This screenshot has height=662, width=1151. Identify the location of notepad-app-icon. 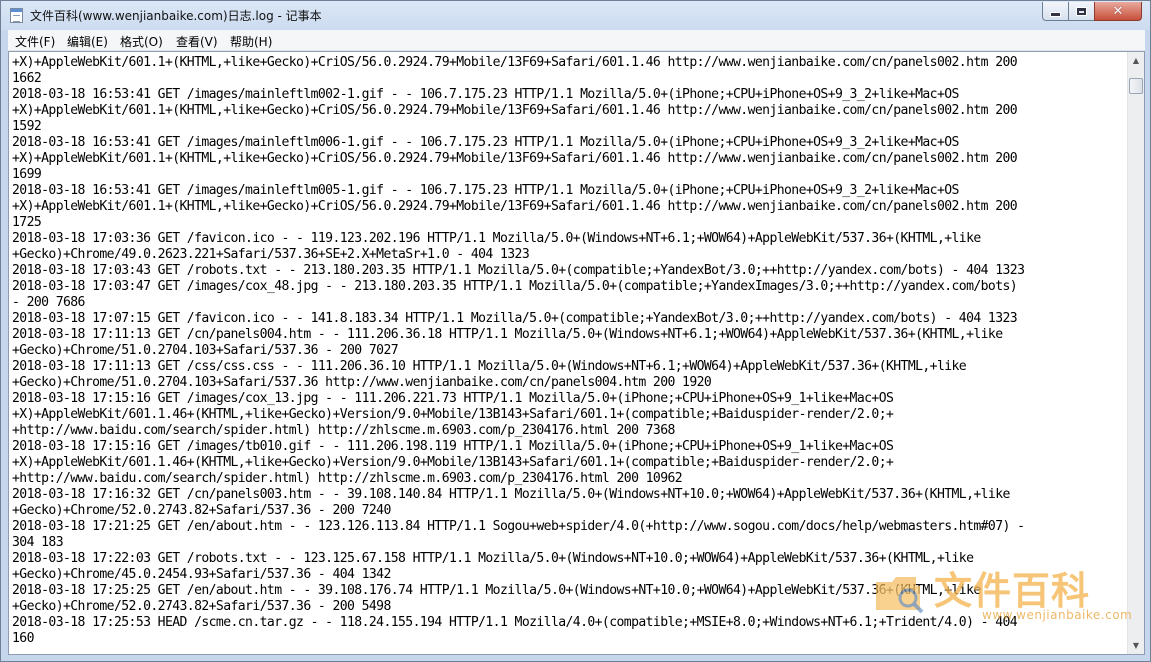
(16, 15).